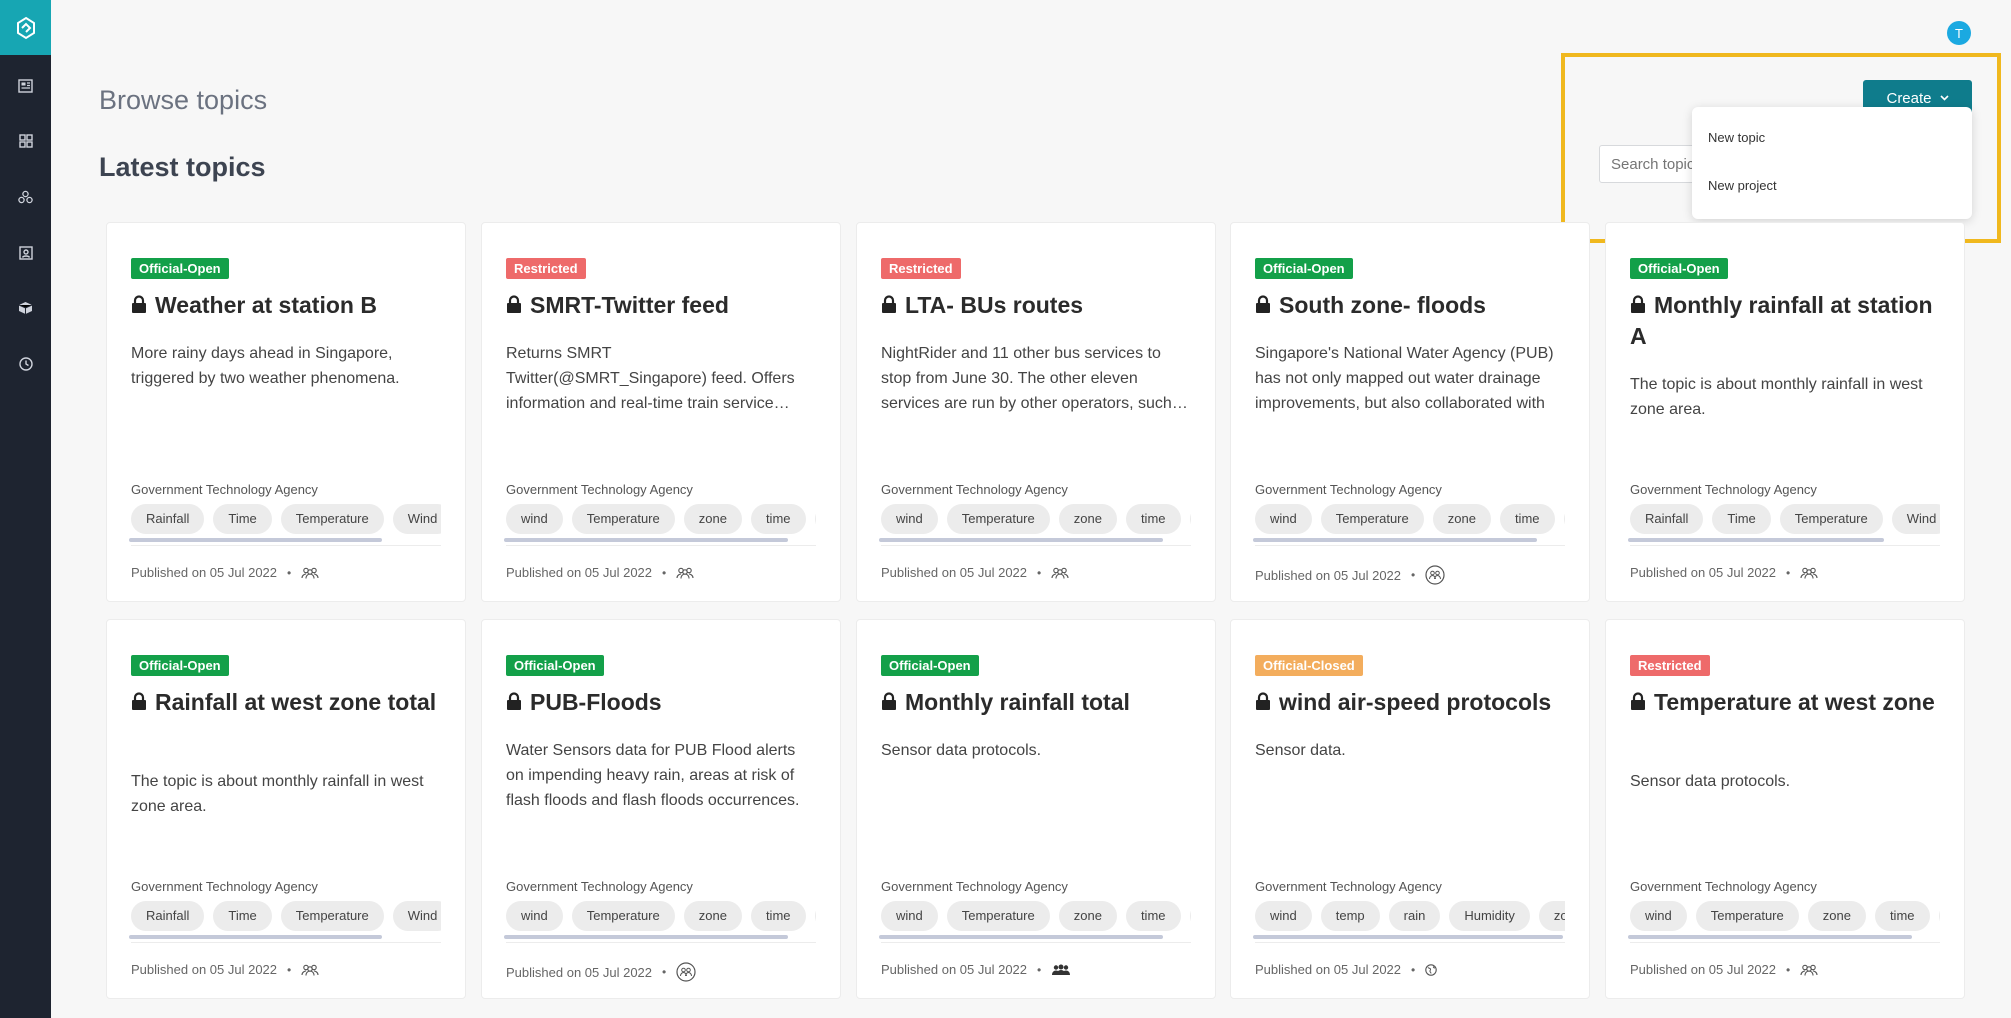  What do you see at coordinates (1736, 137) in the screenshot?
I see `menu-item-new-topic: New topic` at bounding box center [1736, 137].